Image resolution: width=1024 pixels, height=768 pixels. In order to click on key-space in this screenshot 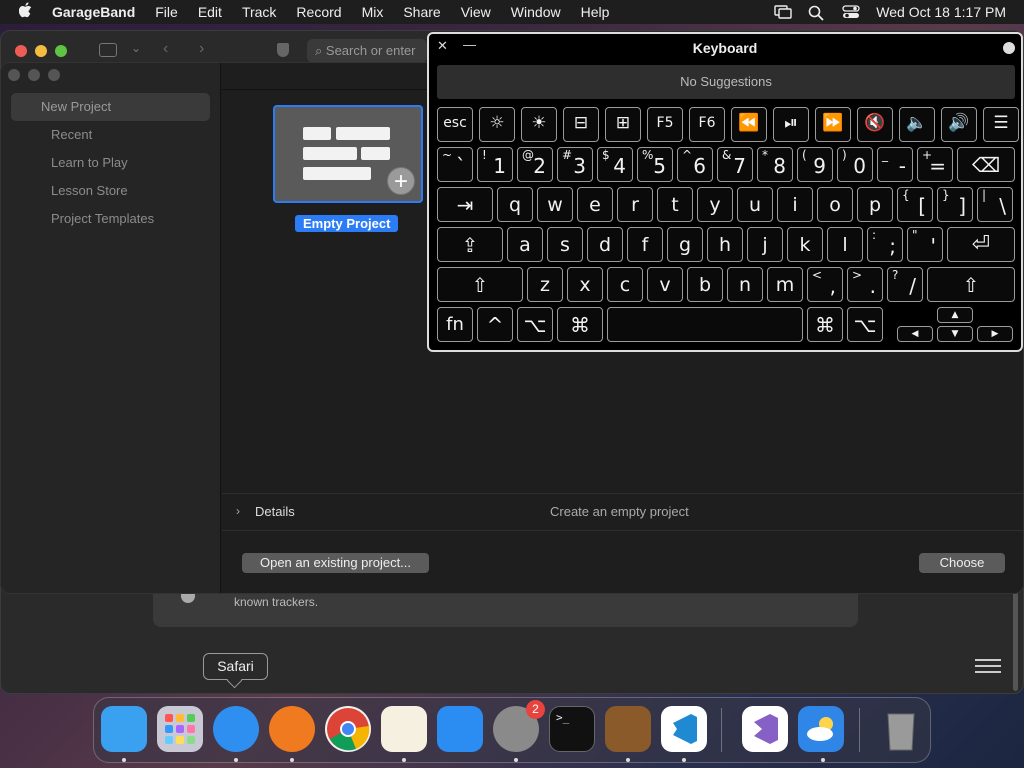, I will do `click(705, 324)`.